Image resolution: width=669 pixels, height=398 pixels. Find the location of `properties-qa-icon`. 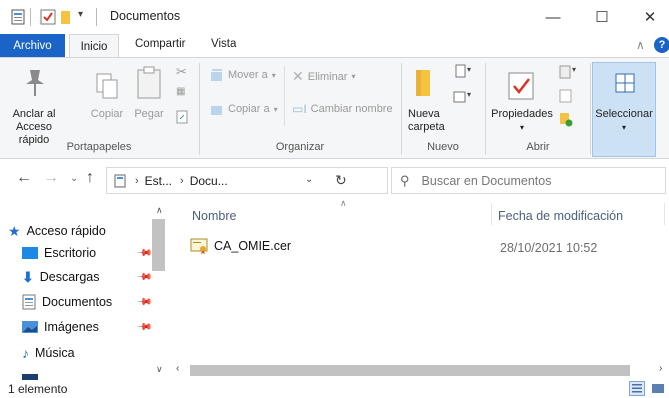

properties-qa-icon is located at coordinates (48, 17).